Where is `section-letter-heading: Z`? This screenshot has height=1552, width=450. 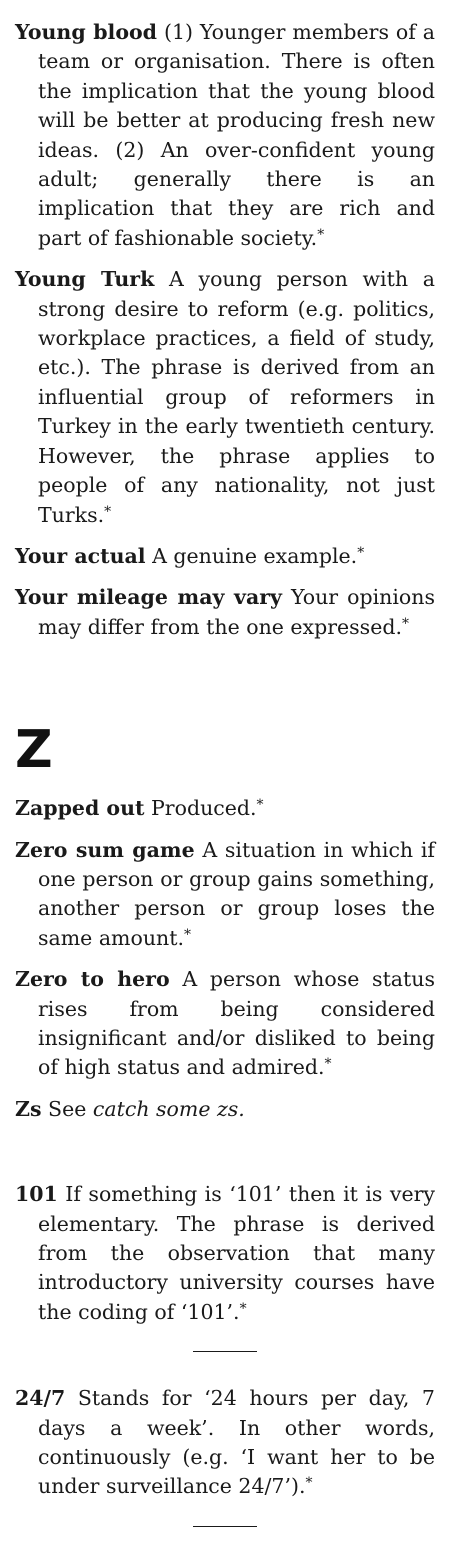
section-letter-heading: Z is located at coordinates (34, 750).